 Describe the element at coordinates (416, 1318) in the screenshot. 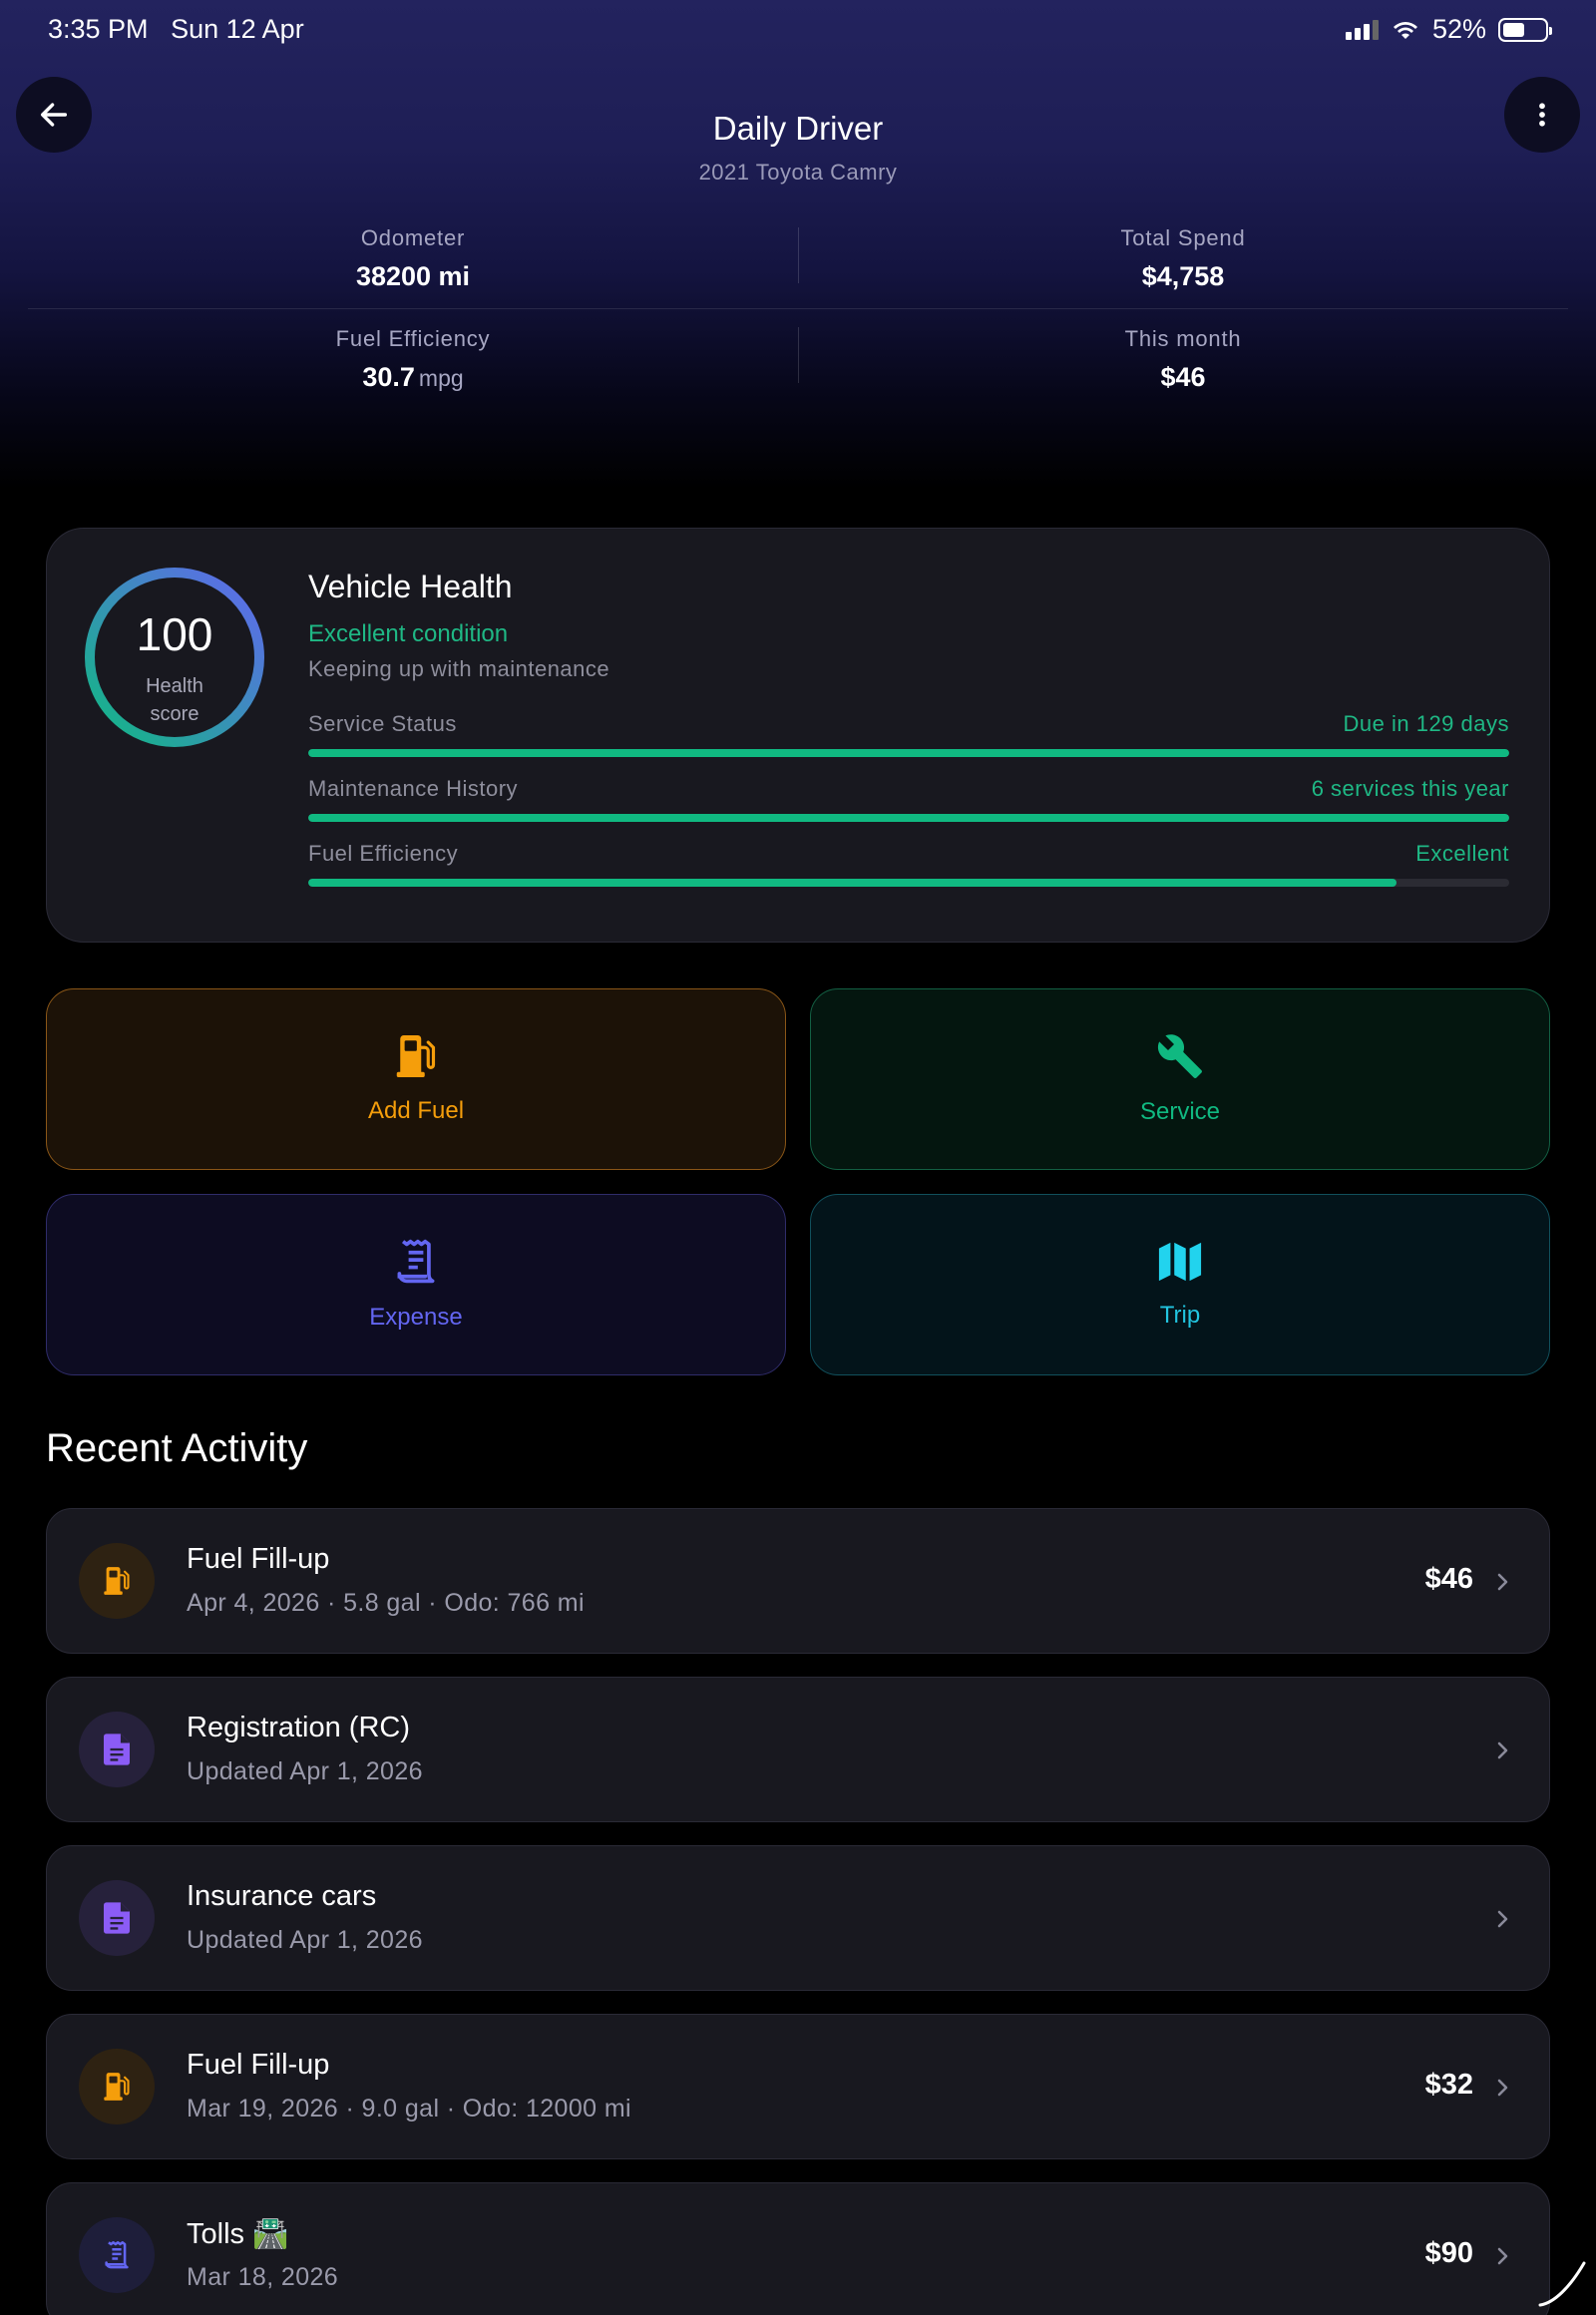

I see `expense-label: Expense` at that location.